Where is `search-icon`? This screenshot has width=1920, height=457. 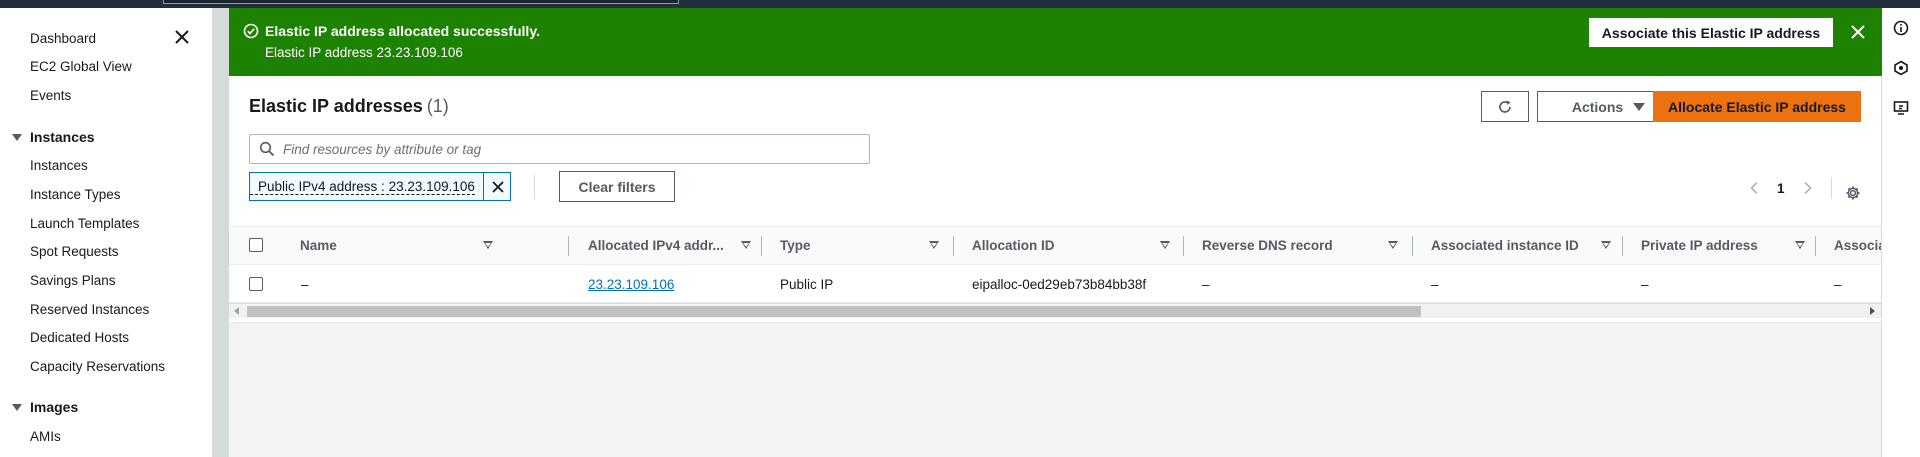 search-icon is located at coordinates (267, 149).